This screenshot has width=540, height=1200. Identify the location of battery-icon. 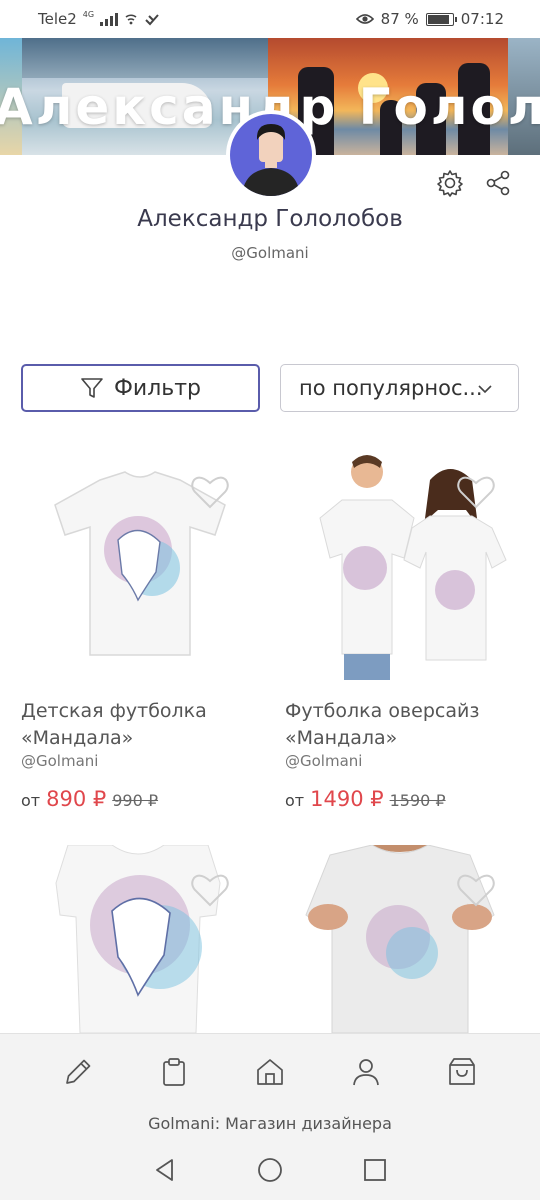
(441, 19).